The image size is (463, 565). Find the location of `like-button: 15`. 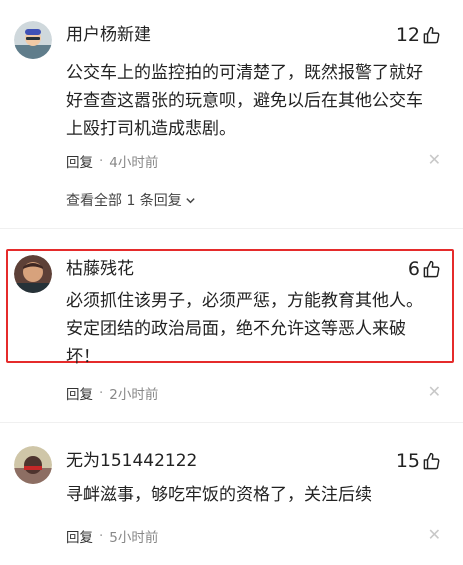

like-button: 15 is located at coordinates (418, 461).